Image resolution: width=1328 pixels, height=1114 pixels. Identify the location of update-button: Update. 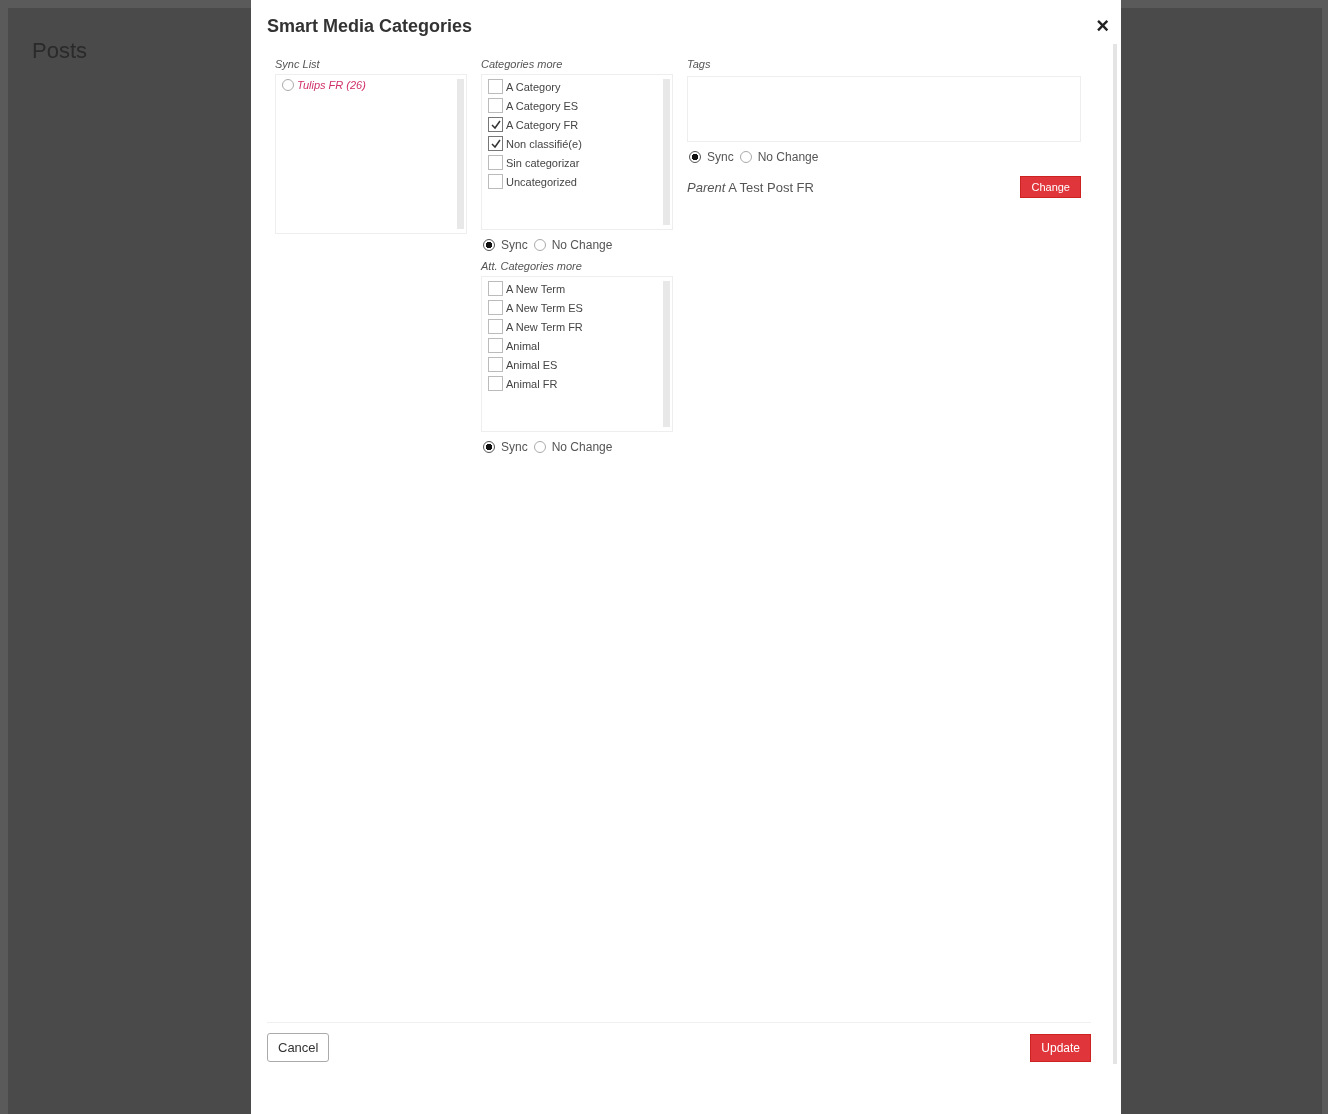
(1060, 1047).